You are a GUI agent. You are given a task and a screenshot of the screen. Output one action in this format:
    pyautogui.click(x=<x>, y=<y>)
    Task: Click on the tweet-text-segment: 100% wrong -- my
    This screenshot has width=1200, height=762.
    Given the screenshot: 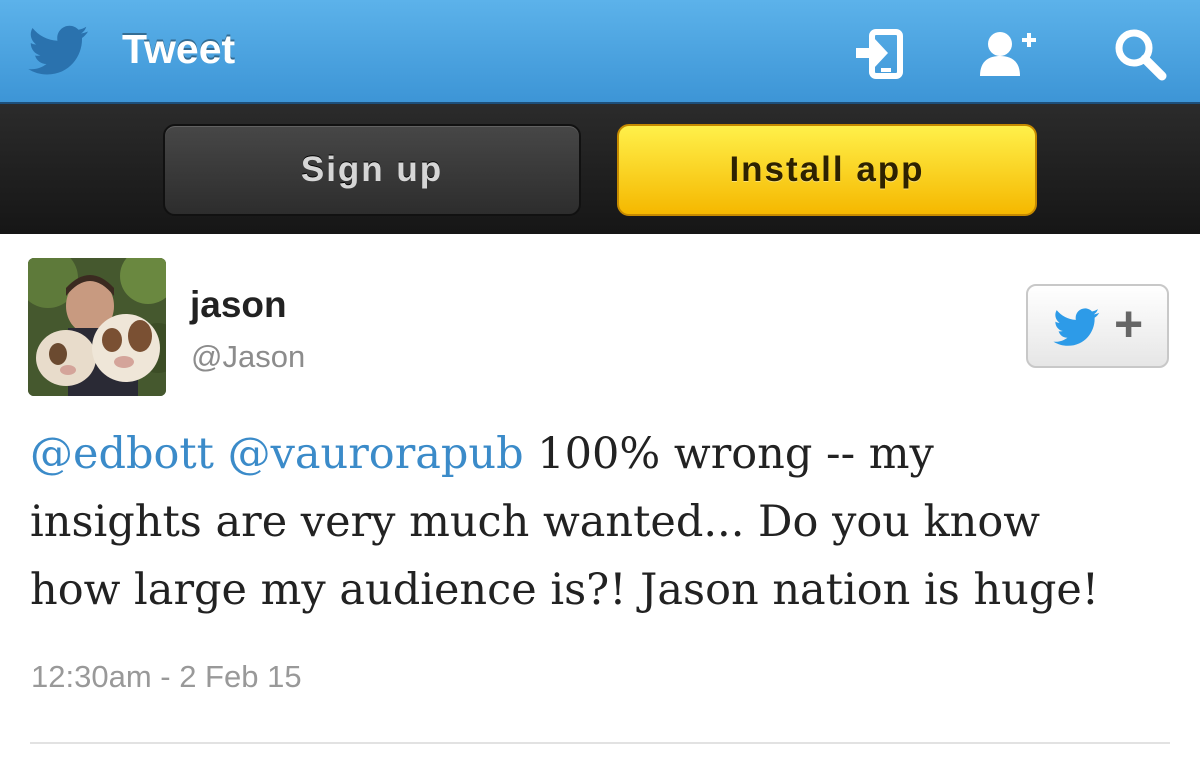 What is the action you would take?
    pyautogui.click(x=728, y=454)
    